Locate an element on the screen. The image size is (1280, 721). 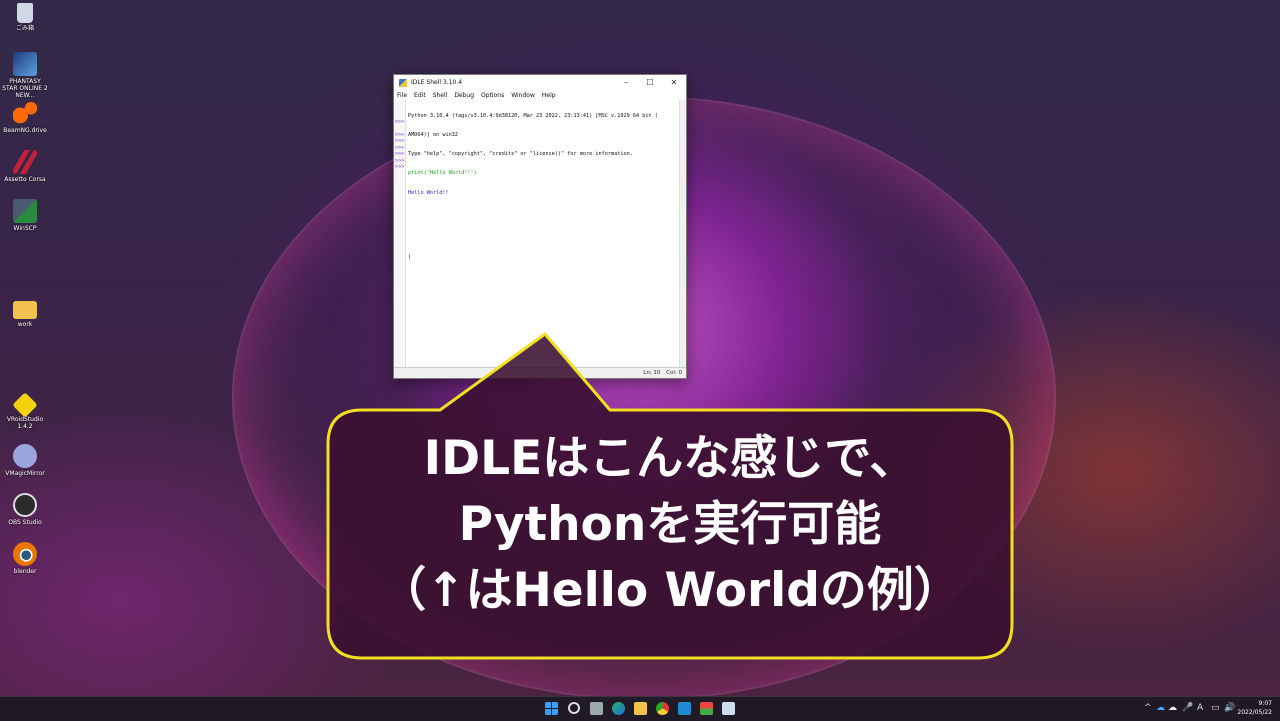
monitor-icon: ▭ is located at coordinates (1215, 708).